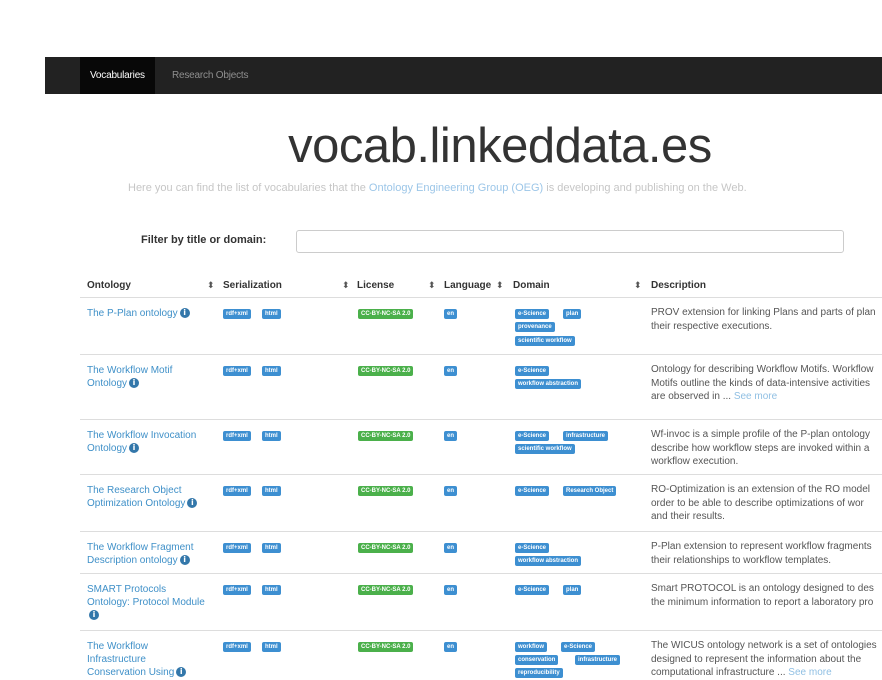 The image size is (882, 680). I want to click on domain-badge: provenance, so click(535, 327).